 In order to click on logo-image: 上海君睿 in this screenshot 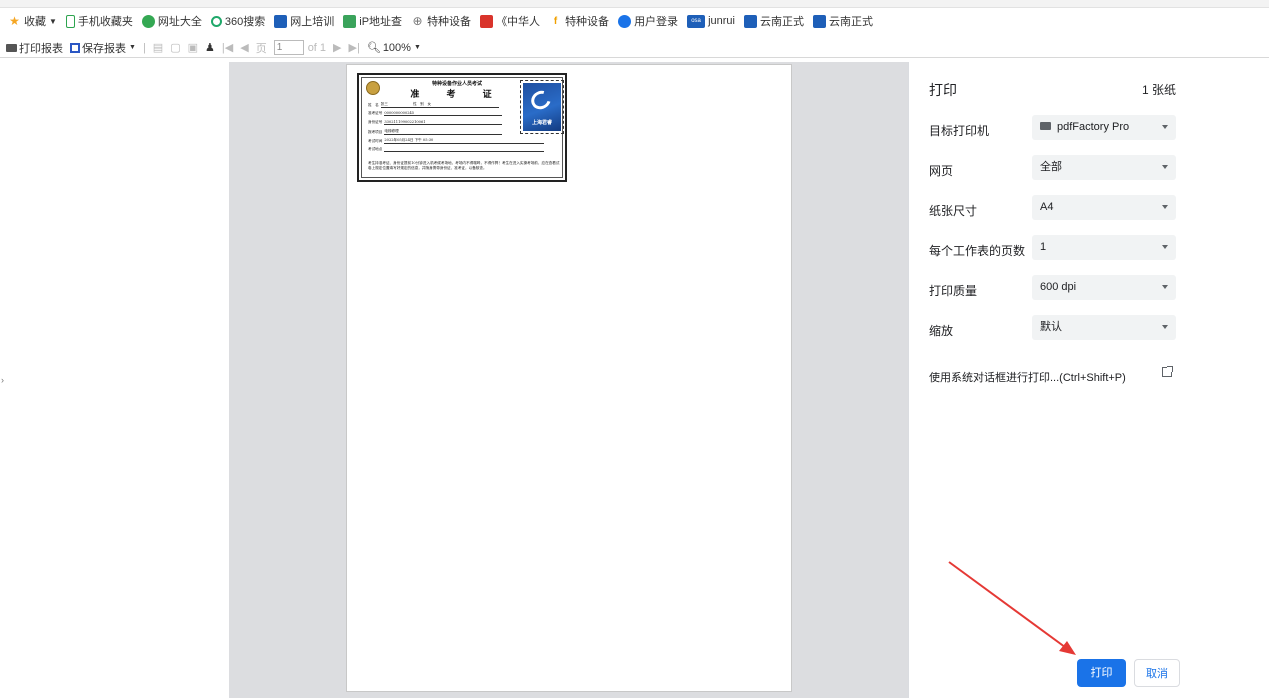, I will do `click(542, 107)`.